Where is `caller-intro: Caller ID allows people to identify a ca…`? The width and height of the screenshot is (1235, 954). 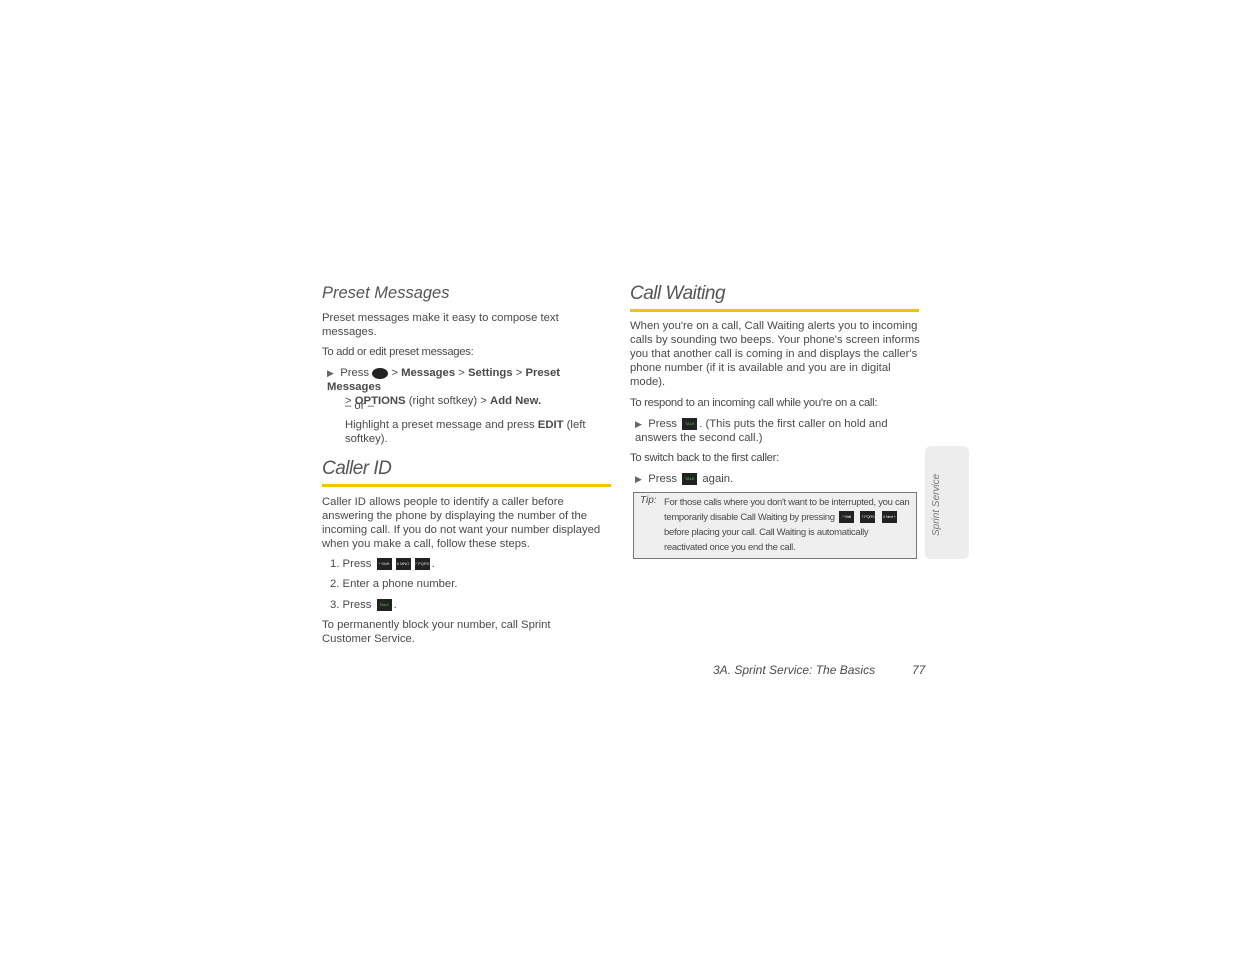
caller-intro: Caller ID allows people to identify a ca… is located at coordinates (461, 523).